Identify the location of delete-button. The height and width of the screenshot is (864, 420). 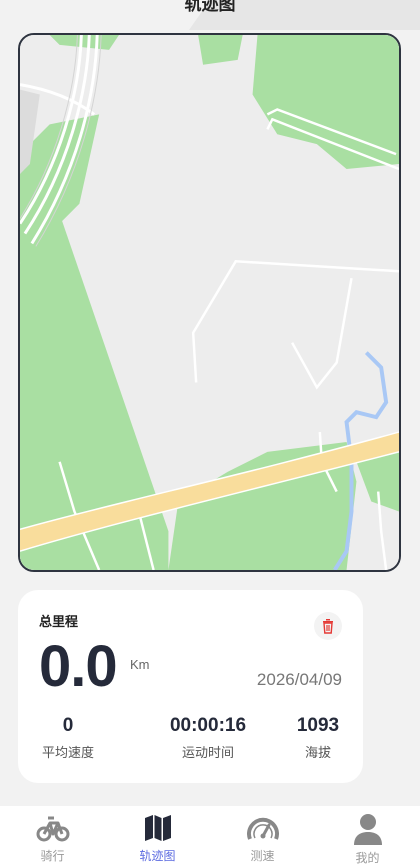
(328, 626).